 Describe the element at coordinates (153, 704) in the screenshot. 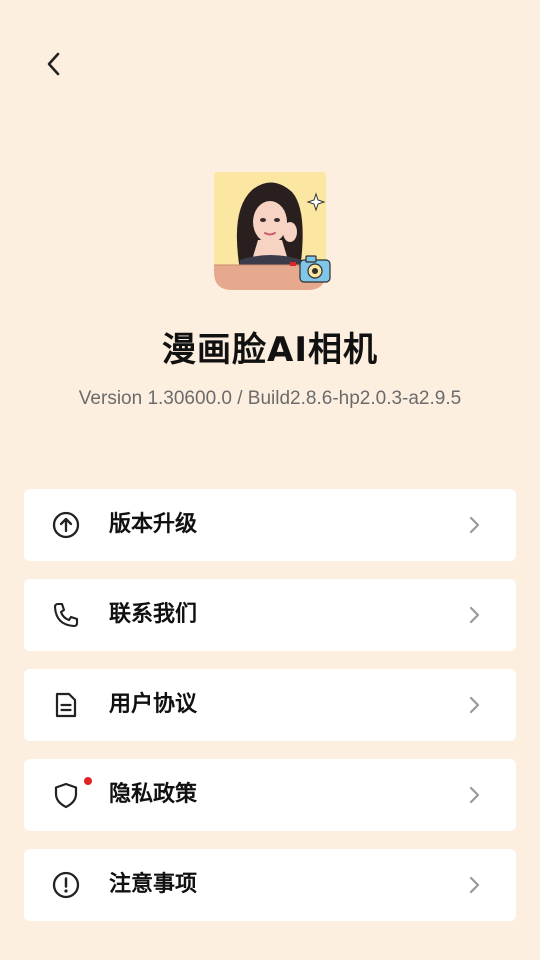

I see `menu-item-label: 用户协议` at that location.